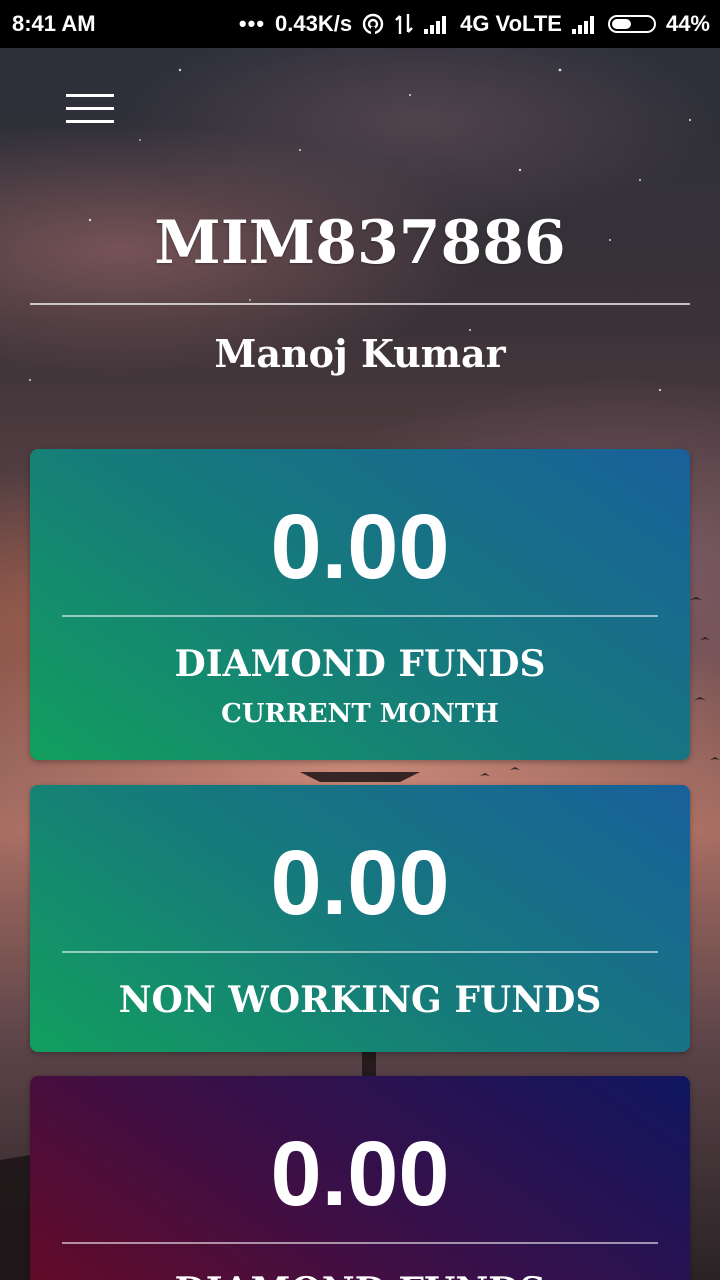  What do you see at coordinates (54, 23) in the screenshot?
I see `status-time: 8:41 AM` at bounding box center [54, 23].